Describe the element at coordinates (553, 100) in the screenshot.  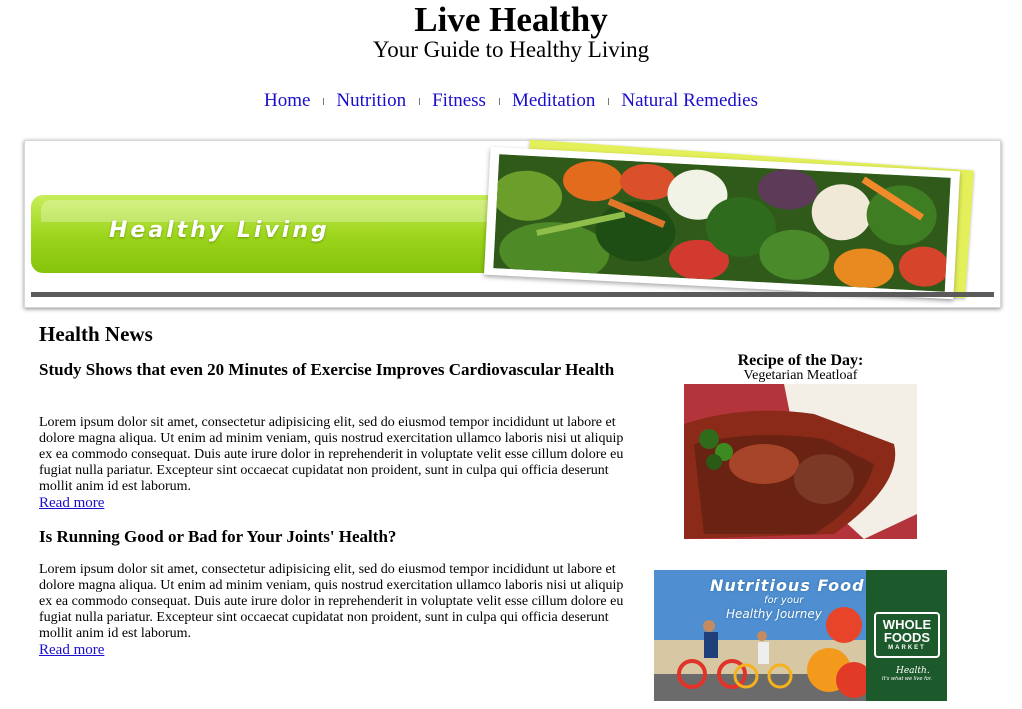
I see `nav-meditation-link: Meditation` at that location.